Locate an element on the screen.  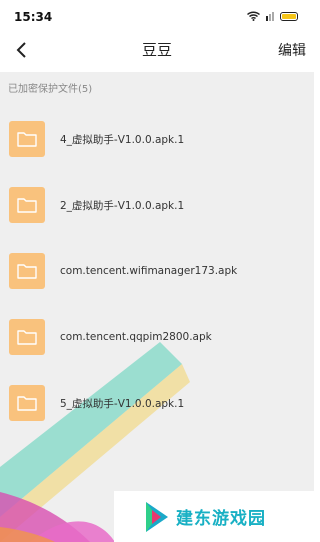
list-item: 5_虚拟助手-V1.0.0.apk.1 is located at coordinates (157, 403).